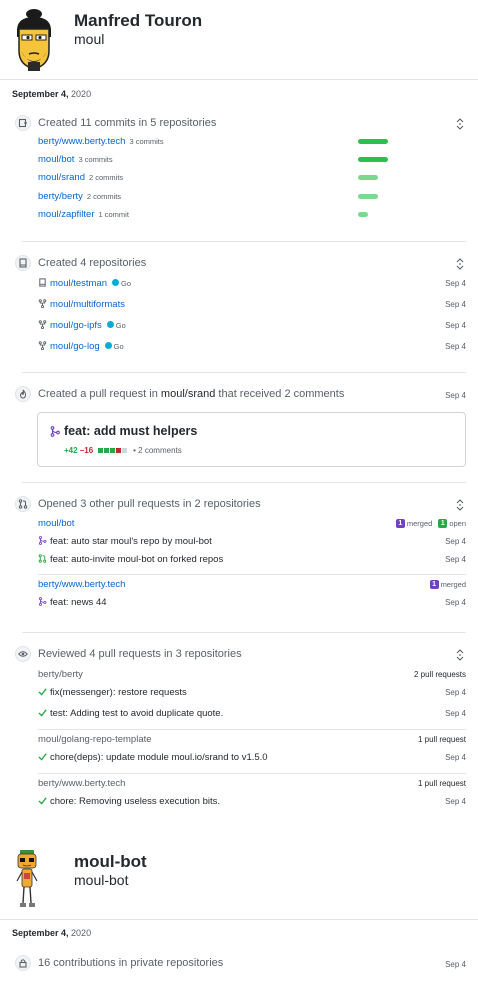 The image size is (478, 1000). What do you see at coordinates (75, 346) in the screenshot?
I see `repo-link: moul/go-log` at bounding box center [75, 346].